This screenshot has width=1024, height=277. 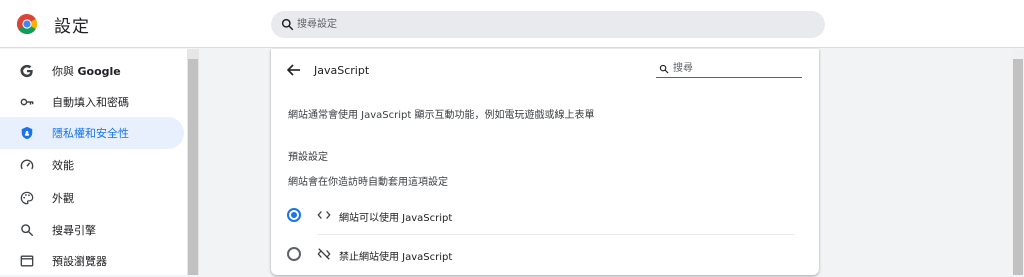 I want to click on radio-button-allow, so click(x=294, y=215).